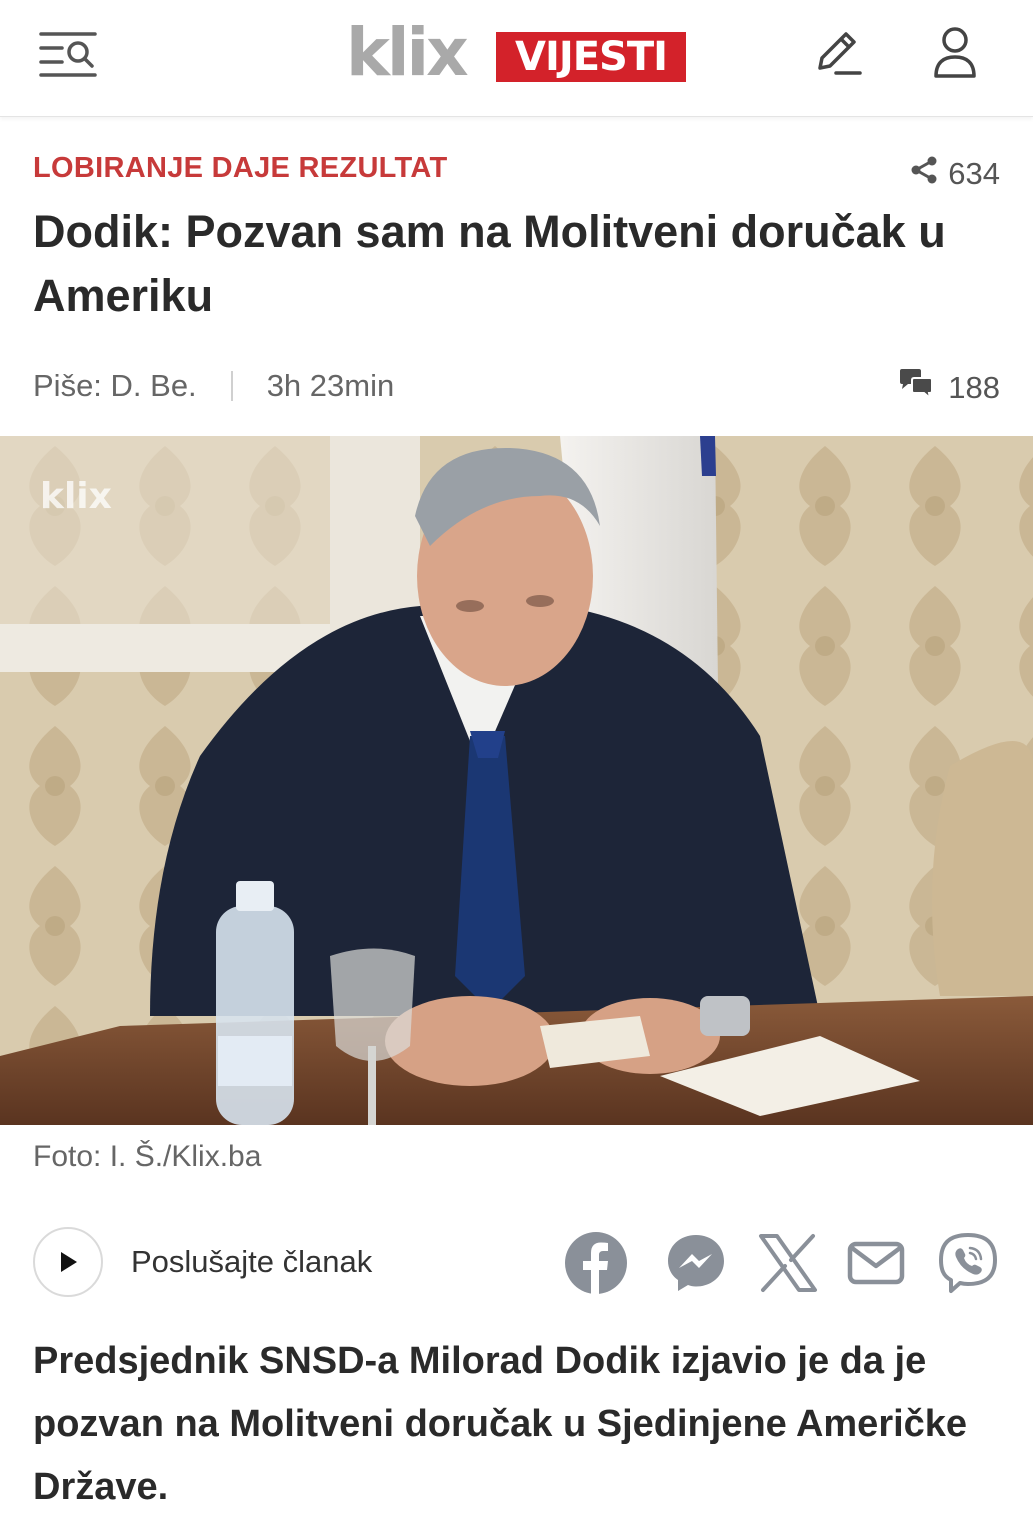 Image resolution: width=1033 pixels, height=1536 pixels. I want to click on pencil-icon, so click(837, 53).